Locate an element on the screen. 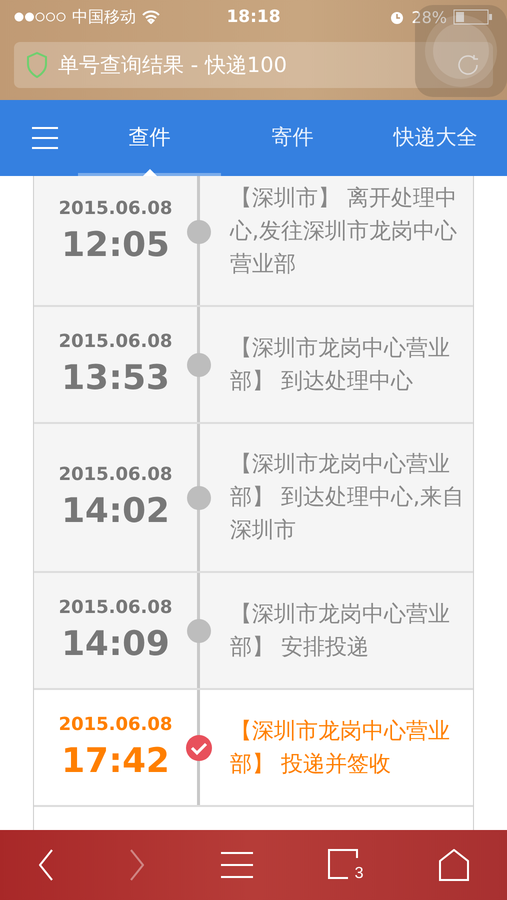 The image size is (507, 900). back-icon is located at coordinates (45, 865).